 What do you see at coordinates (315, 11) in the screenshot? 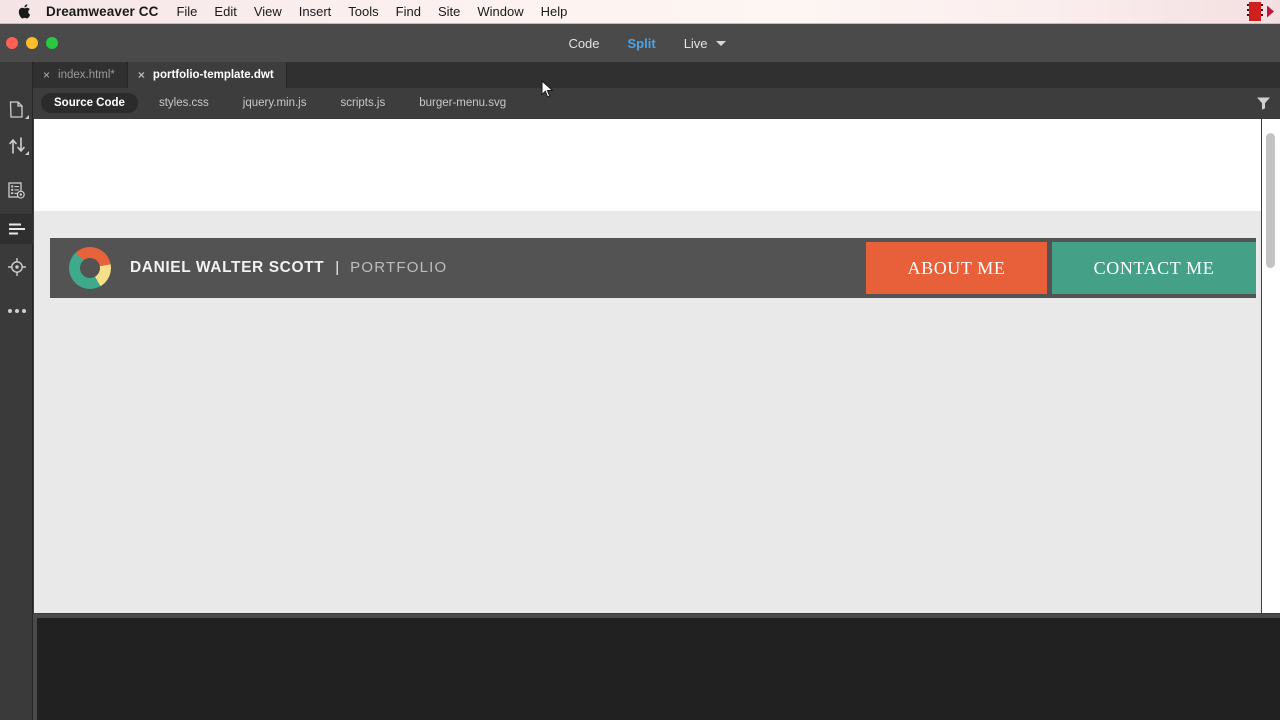
I see `menu-insert: Insert` at bounding box center [315, 11].